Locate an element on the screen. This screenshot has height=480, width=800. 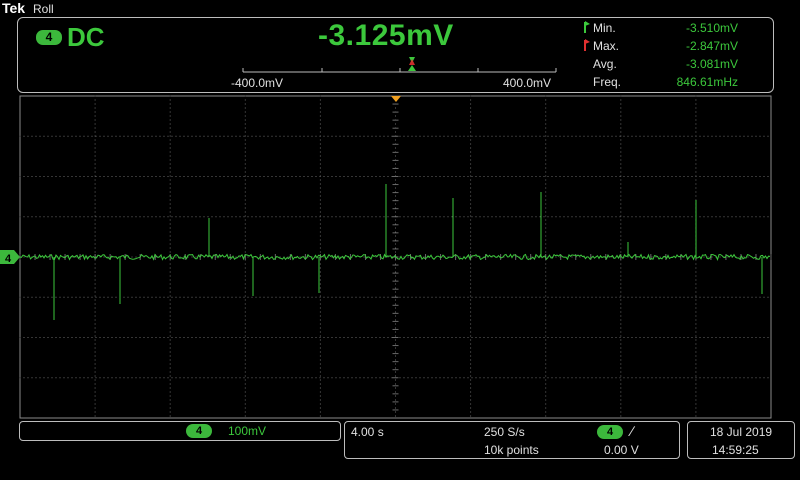
channel-scale-box: 4 100mV is located at coordinates (180, 431).